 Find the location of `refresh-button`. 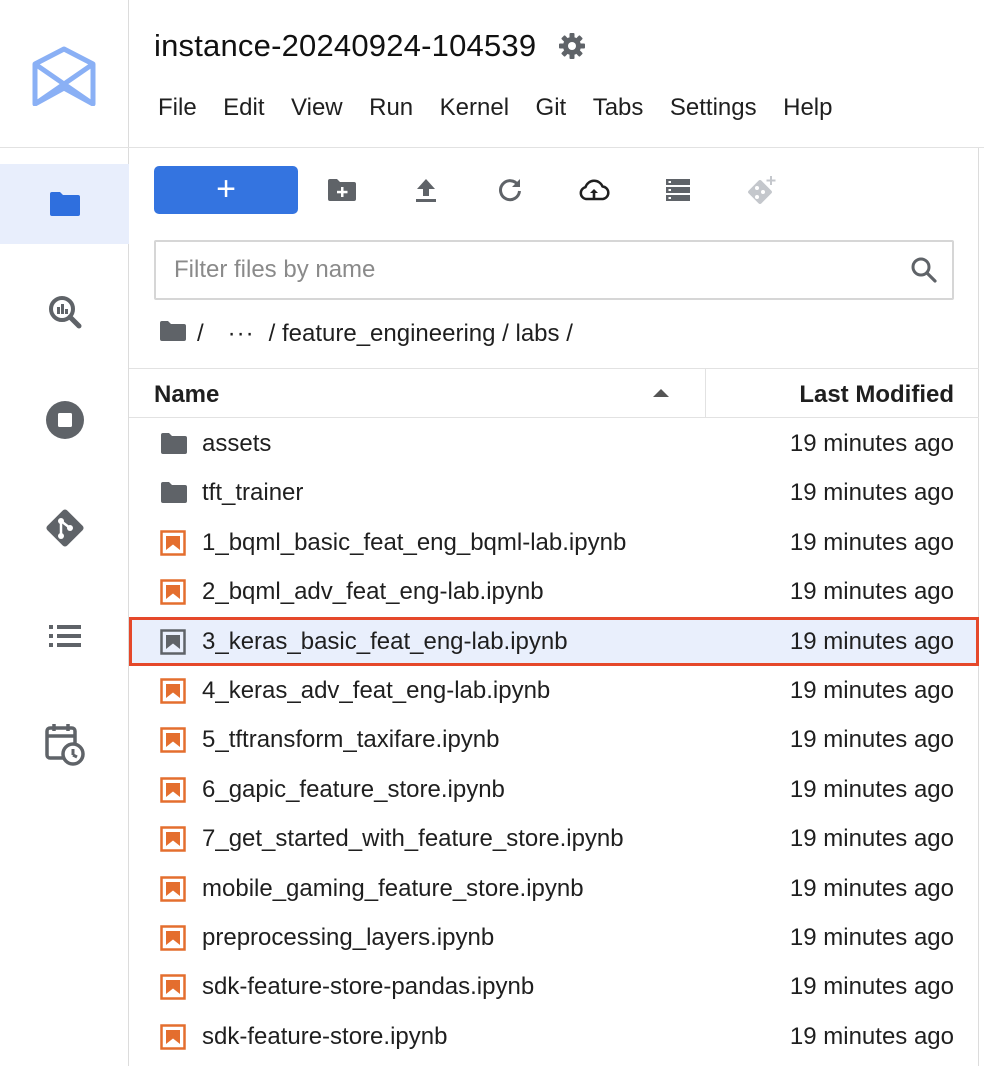

refresh-button is located at coordinates (510, 190).